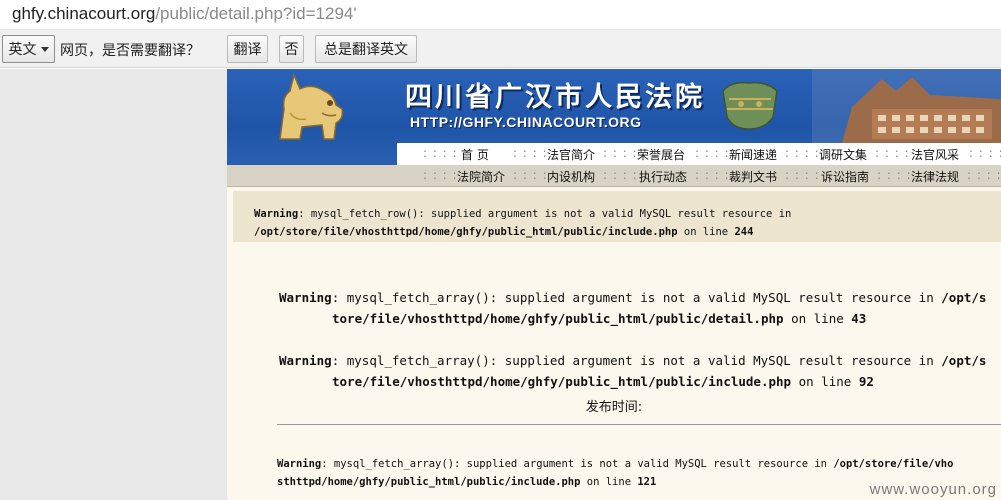 The height and width of the screenshot is (500, 1001). I want to click on nav-laws: 法律法规, so click(935, 176).